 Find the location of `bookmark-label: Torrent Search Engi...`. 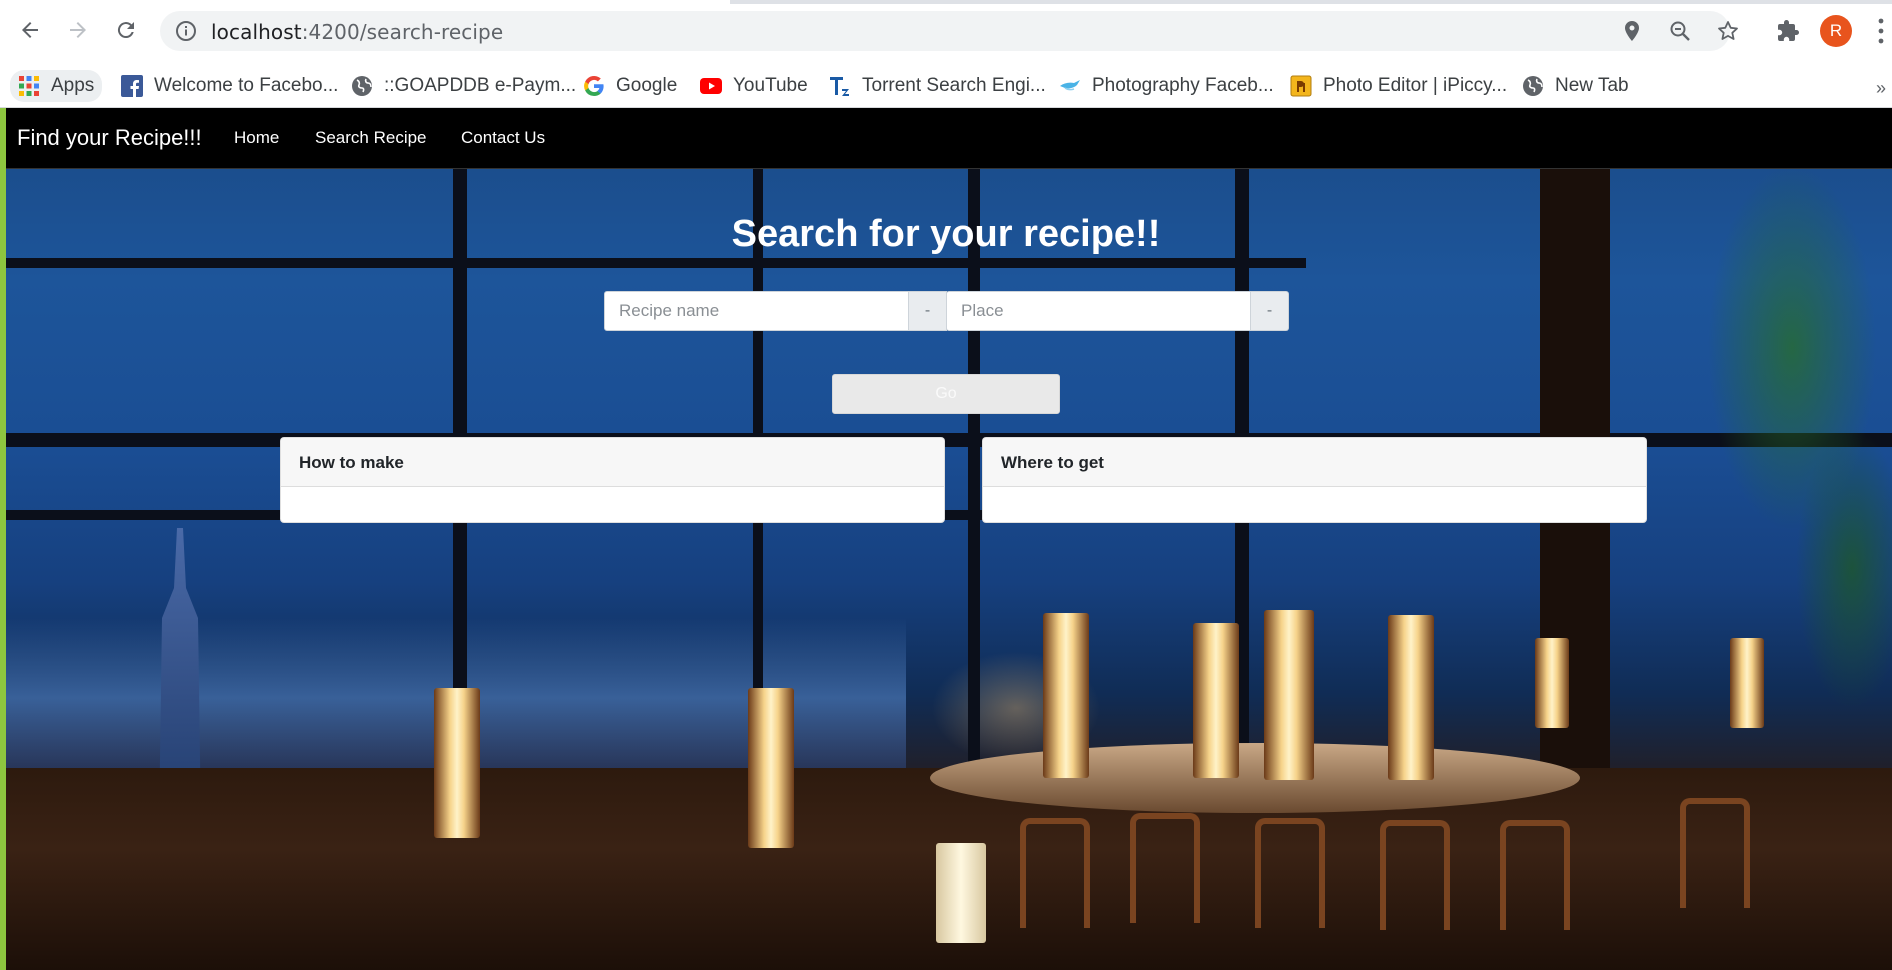

bookmark-label: Torrent Search Engi... is located at coordinates (954, 85).